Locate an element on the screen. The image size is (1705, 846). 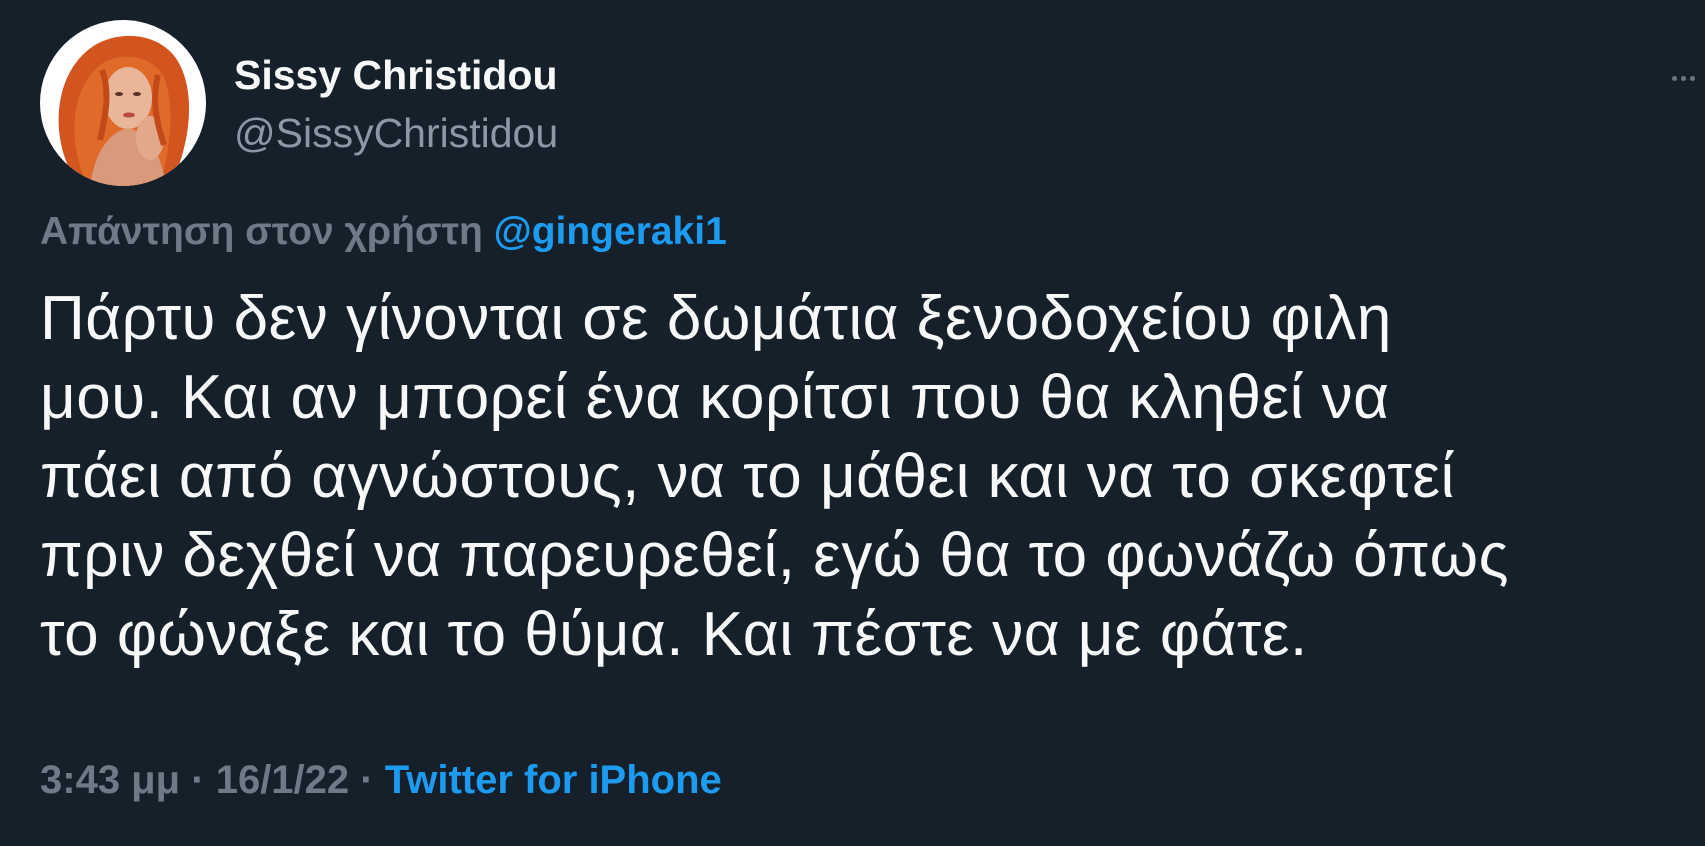
profile-photo-icon is located at coordinates (123, 103).